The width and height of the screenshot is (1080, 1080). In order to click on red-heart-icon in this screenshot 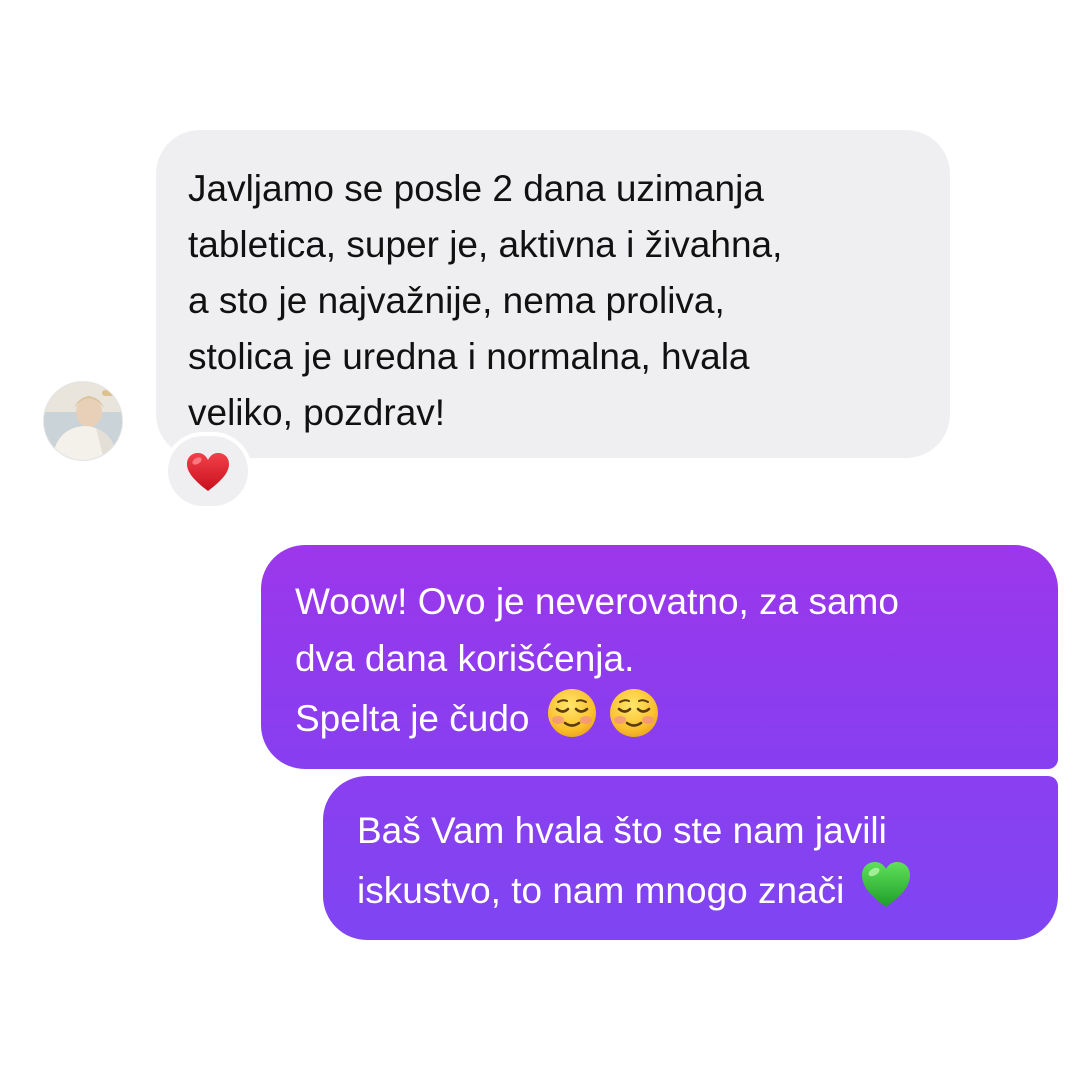, I will do `click(208, 472)`.